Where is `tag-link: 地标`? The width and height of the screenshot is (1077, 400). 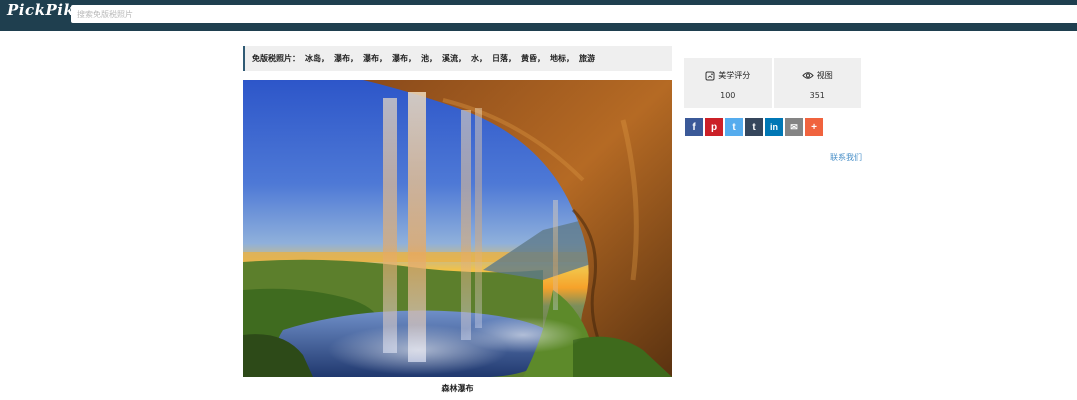
tag-link: 地标 is located at coordinates (558, 58).